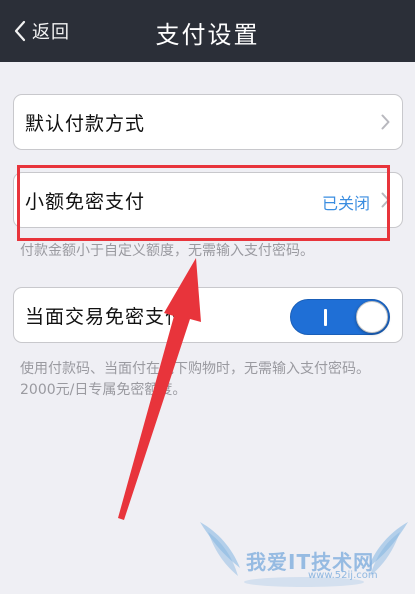  What do you see at coordinates (340, 317) in the screenshot?
I see `face-to-face-toggle` at bounding box center [340, 317].